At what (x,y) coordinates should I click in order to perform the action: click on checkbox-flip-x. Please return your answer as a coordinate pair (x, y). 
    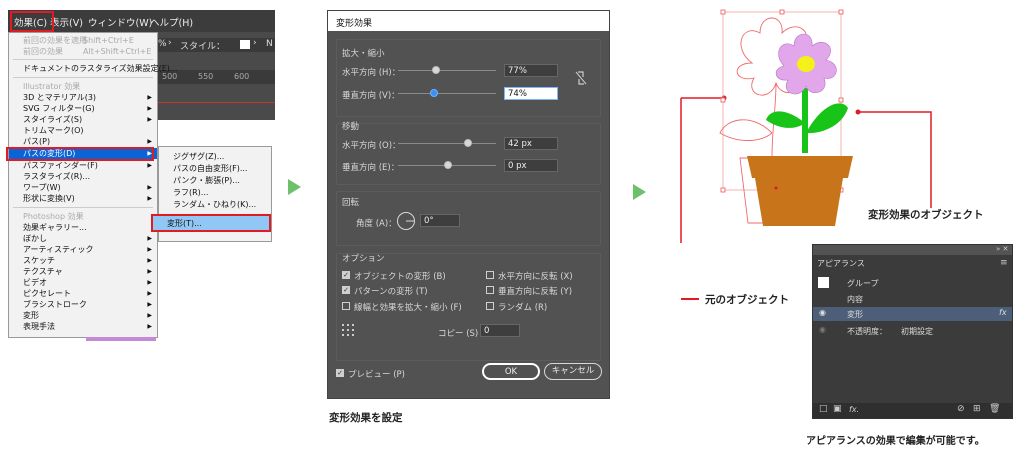
    Looking at the image, I should click on (490, 275).